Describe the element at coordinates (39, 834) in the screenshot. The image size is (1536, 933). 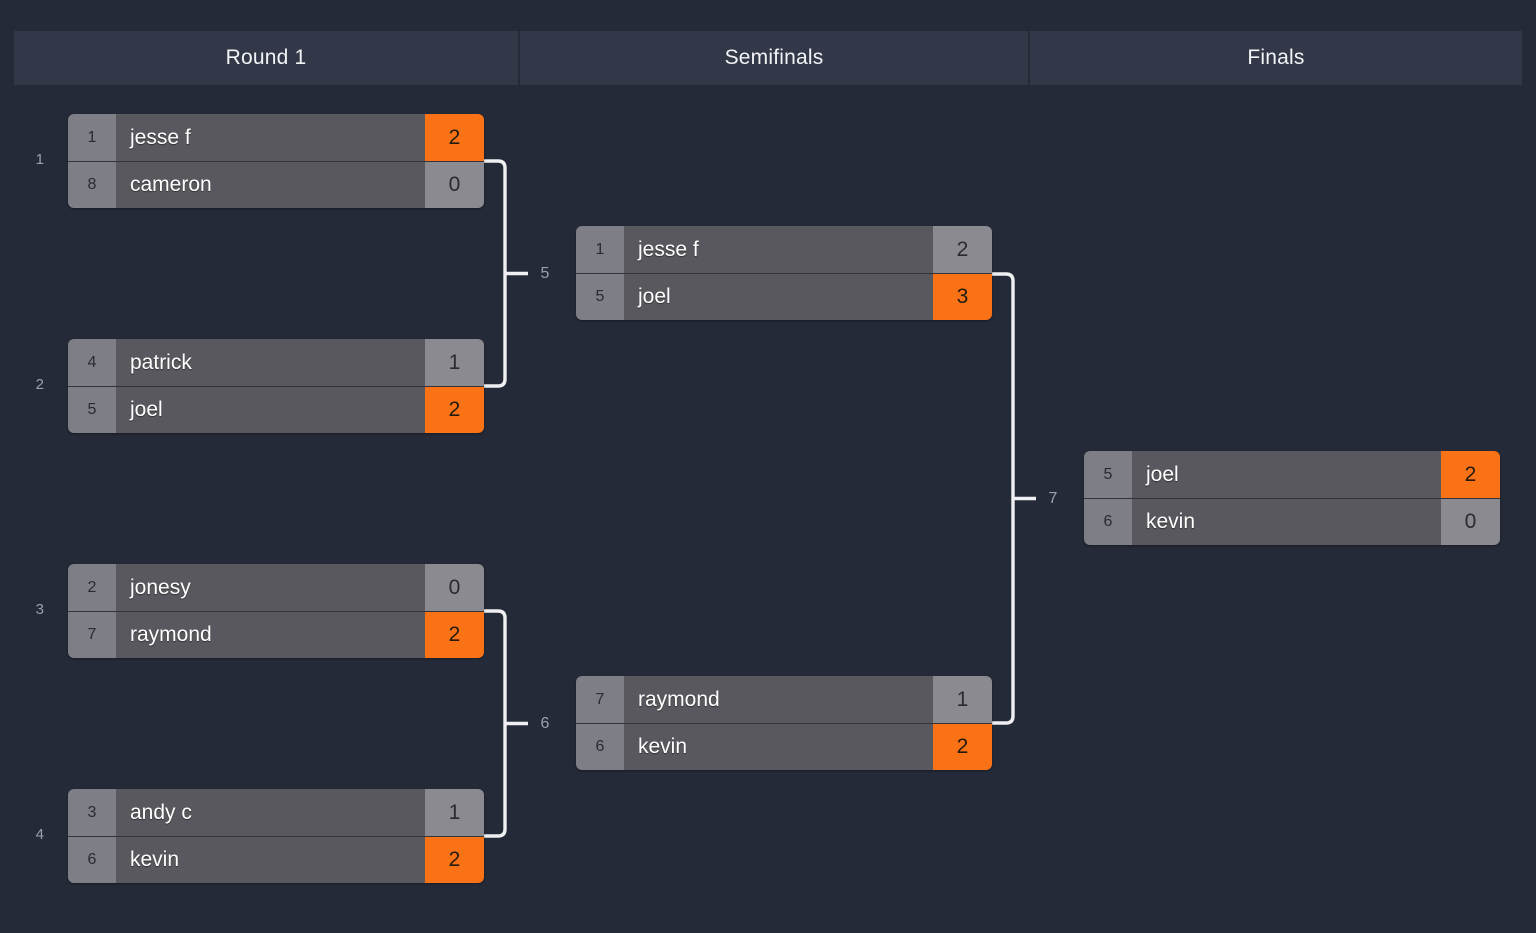
I see `match-index-label: 4` at that location.